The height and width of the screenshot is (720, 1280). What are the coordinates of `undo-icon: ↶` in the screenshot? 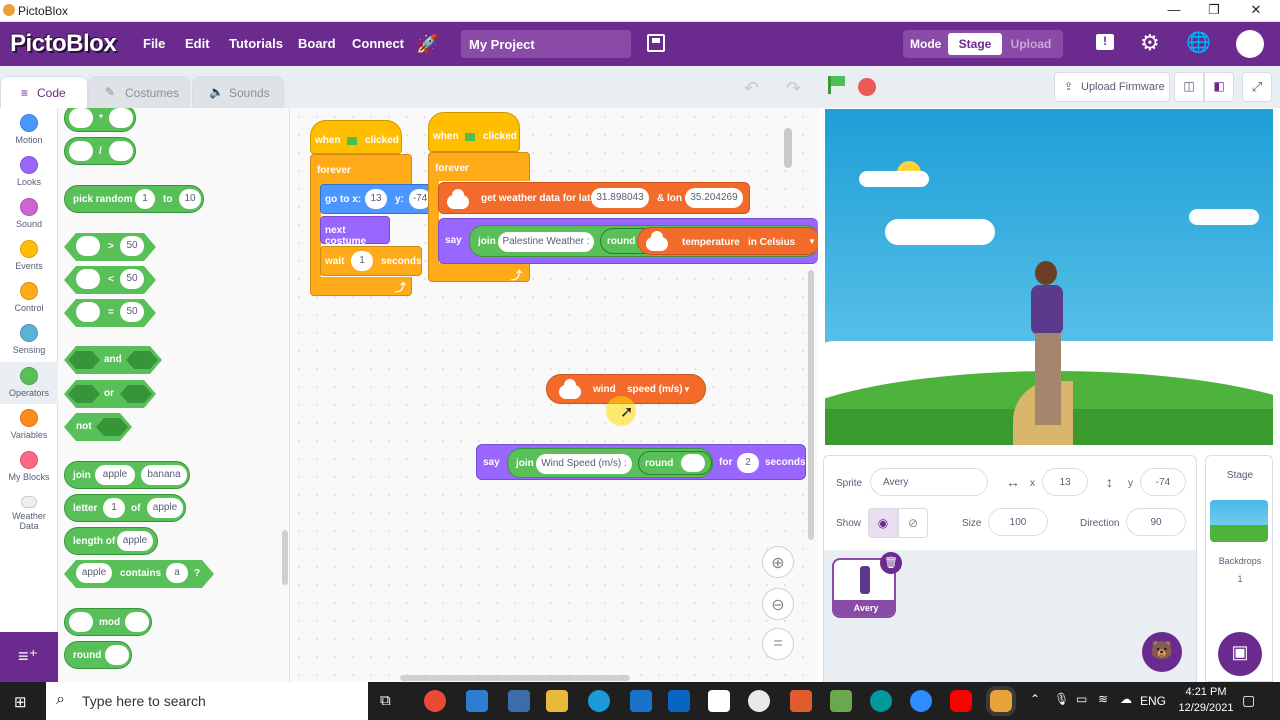 It's located at (751, 88).